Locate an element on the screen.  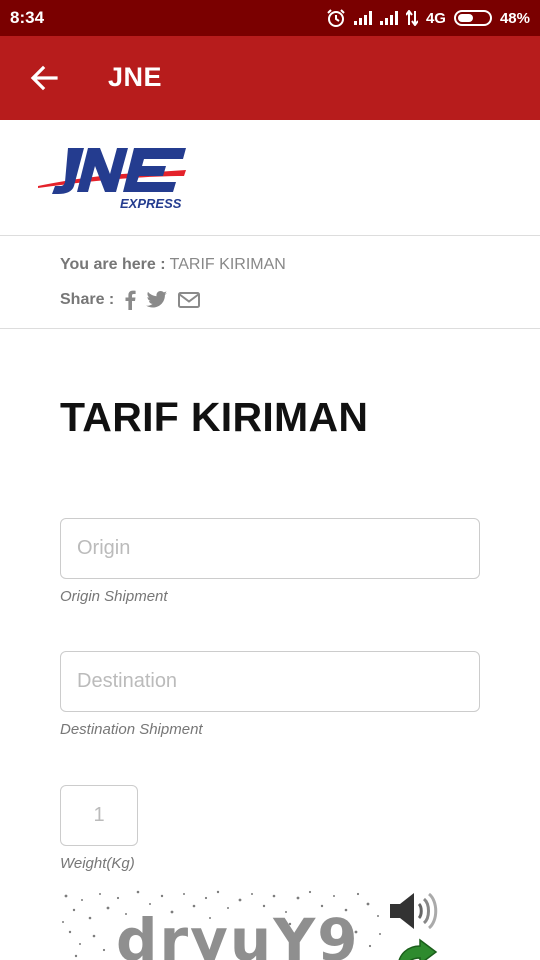
logo-tagline: EXPRESS is located at coordinates (151, 203).